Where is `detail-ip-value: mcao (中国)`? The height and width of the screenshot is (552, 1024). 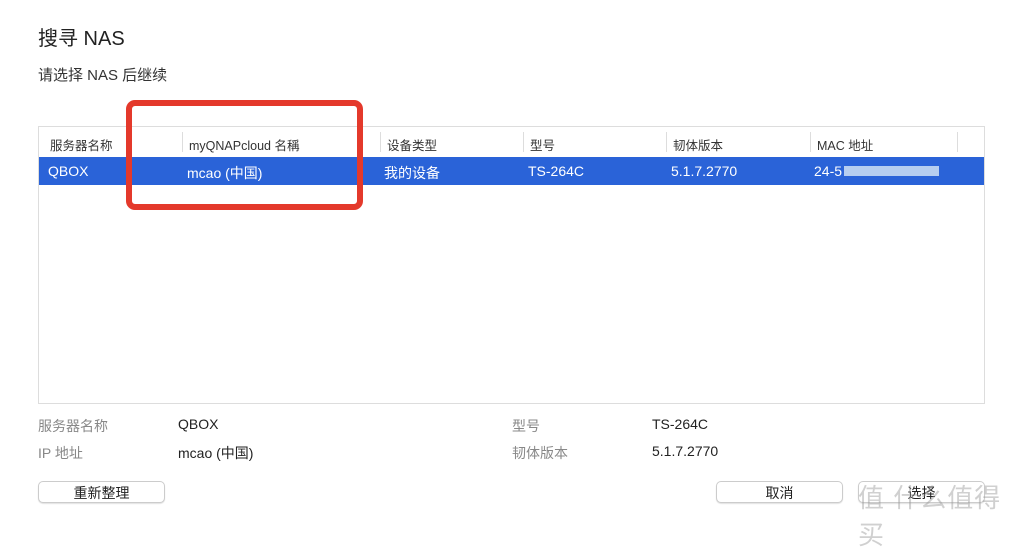
detail-ip-value: mcao (中国) is located at coordinates (216, 453).